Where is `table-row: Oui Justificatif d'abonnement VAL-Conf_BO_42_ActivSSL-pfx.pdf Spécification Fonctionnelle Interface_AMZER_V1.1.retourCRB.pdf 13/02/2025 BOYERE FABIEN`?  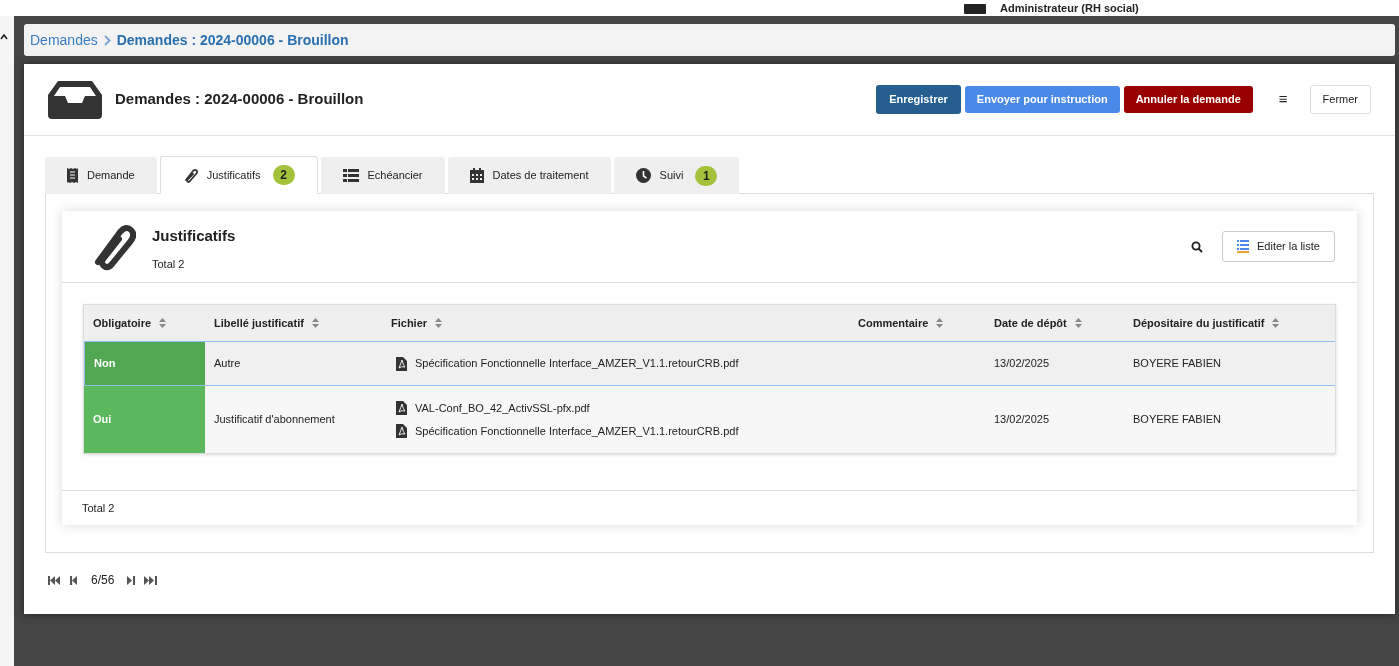
table-row: Oui Justificatif d'abonnement VAL-Conf_BO_42_ActivSSL-pfx.pdf Spécification Fonctionnelle Interface_AMZER_V1.1.retourCRB.pdf 13/02/2025 BOYERE FABIEN is located at coordinates (709, 419).